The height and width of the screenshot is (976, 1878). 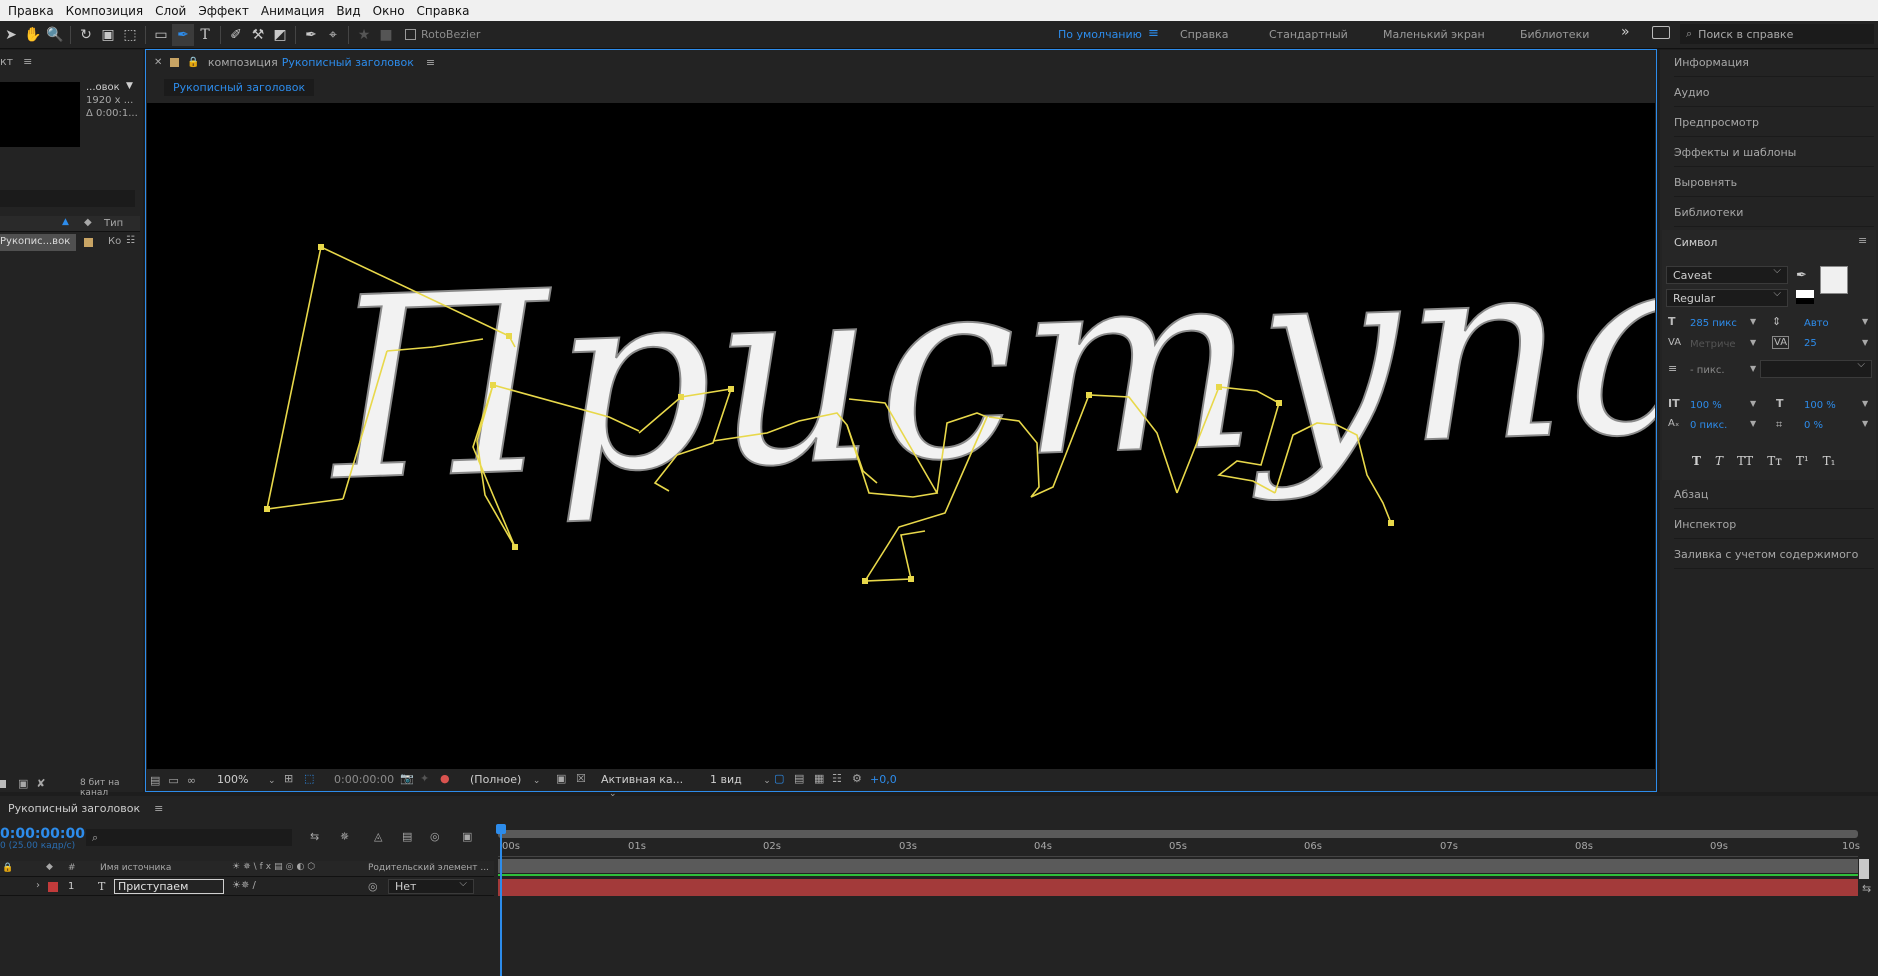 I want to click on menu-effect: Эффект, so click(x=223, y=11).